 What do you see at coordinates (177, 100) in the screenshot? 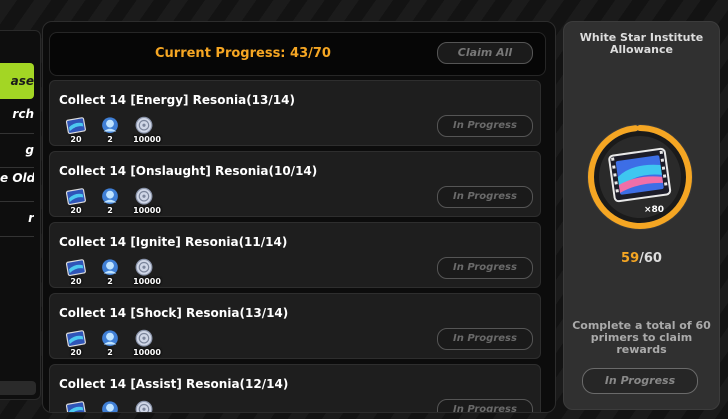
I see `task-title: Collect 14 [Energy] Resonia(13/14)` at bounding box center [177, 100].